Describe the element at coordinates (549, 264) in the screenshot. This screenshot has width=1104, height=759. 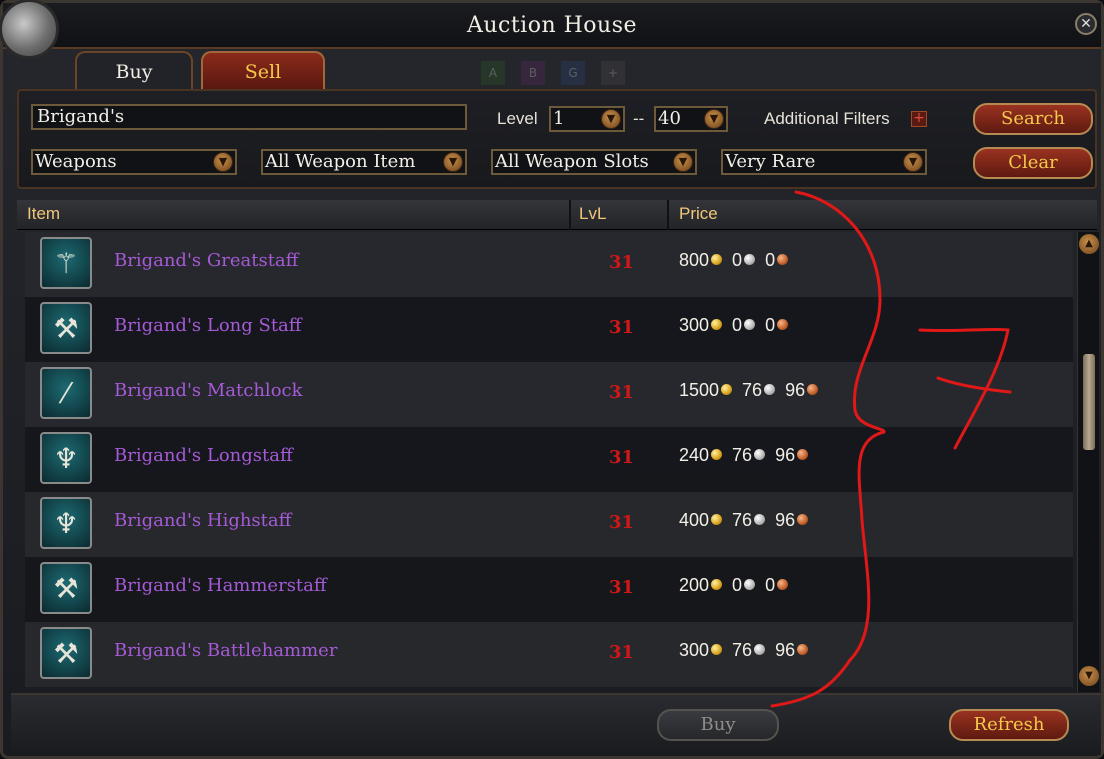
I see `table-row: ⚚ Brigand's Greatstaff 31 800 0 0` at that location.